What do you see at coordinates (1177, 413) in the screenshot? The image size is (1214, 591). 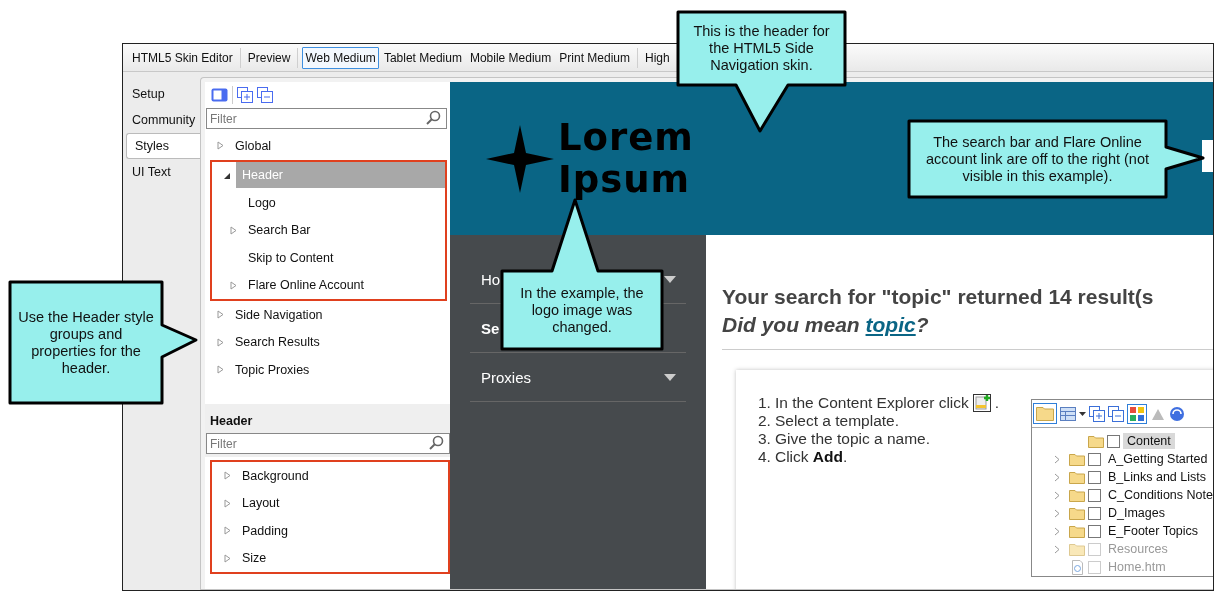 I see `refresh-icon` at bounding box center [1177, 413].